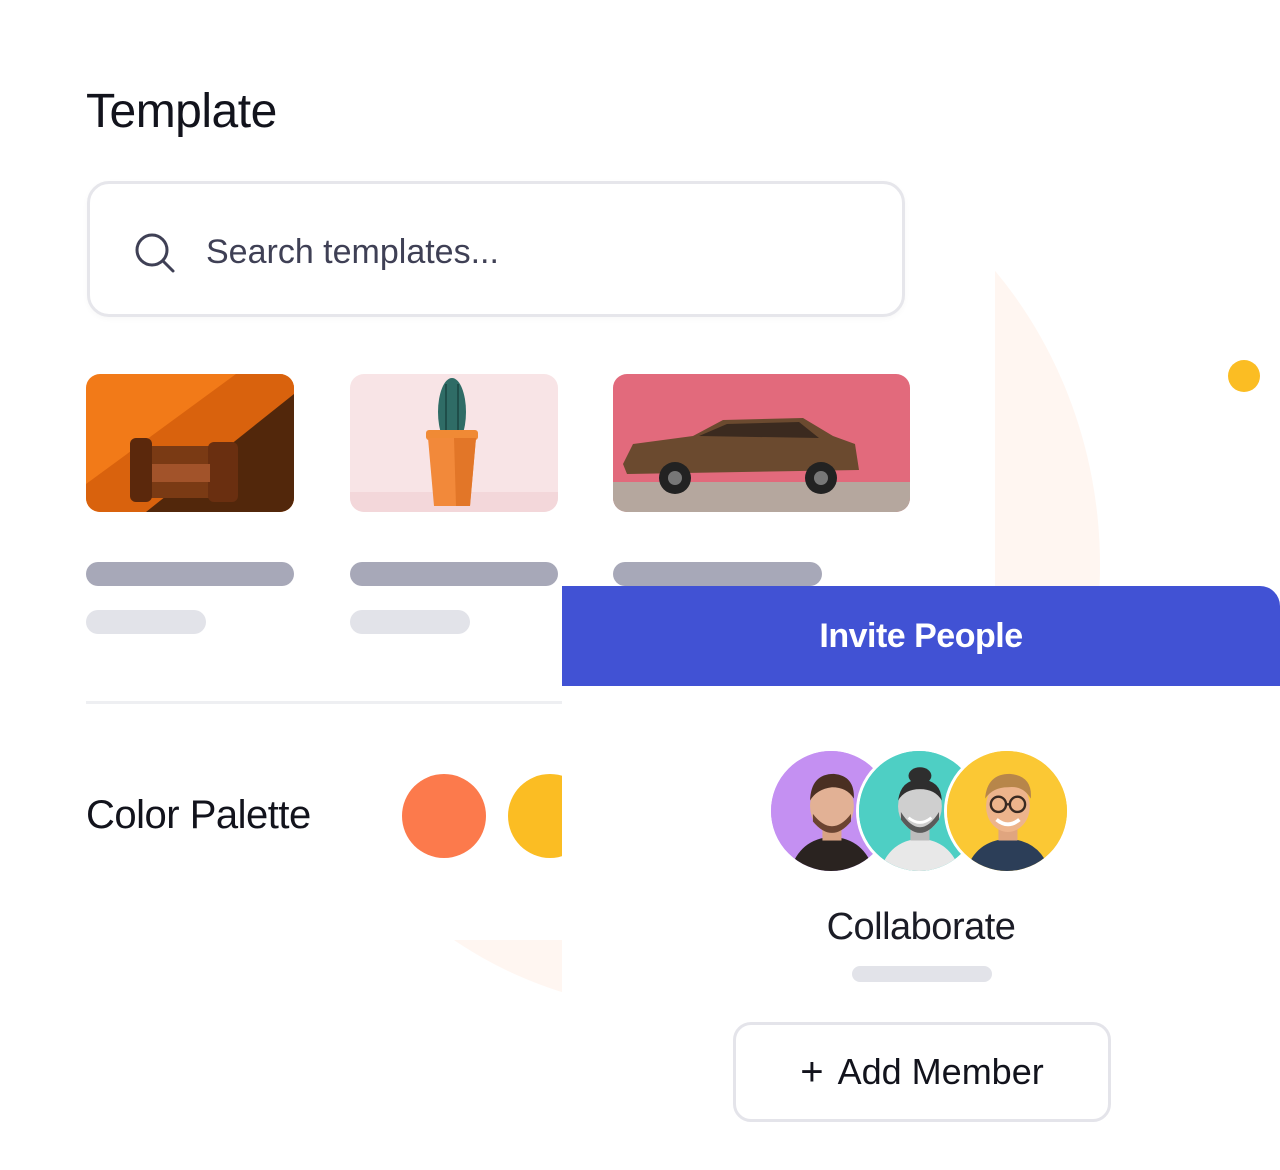  I want to click on add-member-button: + Add Member, so click(922, 1072).